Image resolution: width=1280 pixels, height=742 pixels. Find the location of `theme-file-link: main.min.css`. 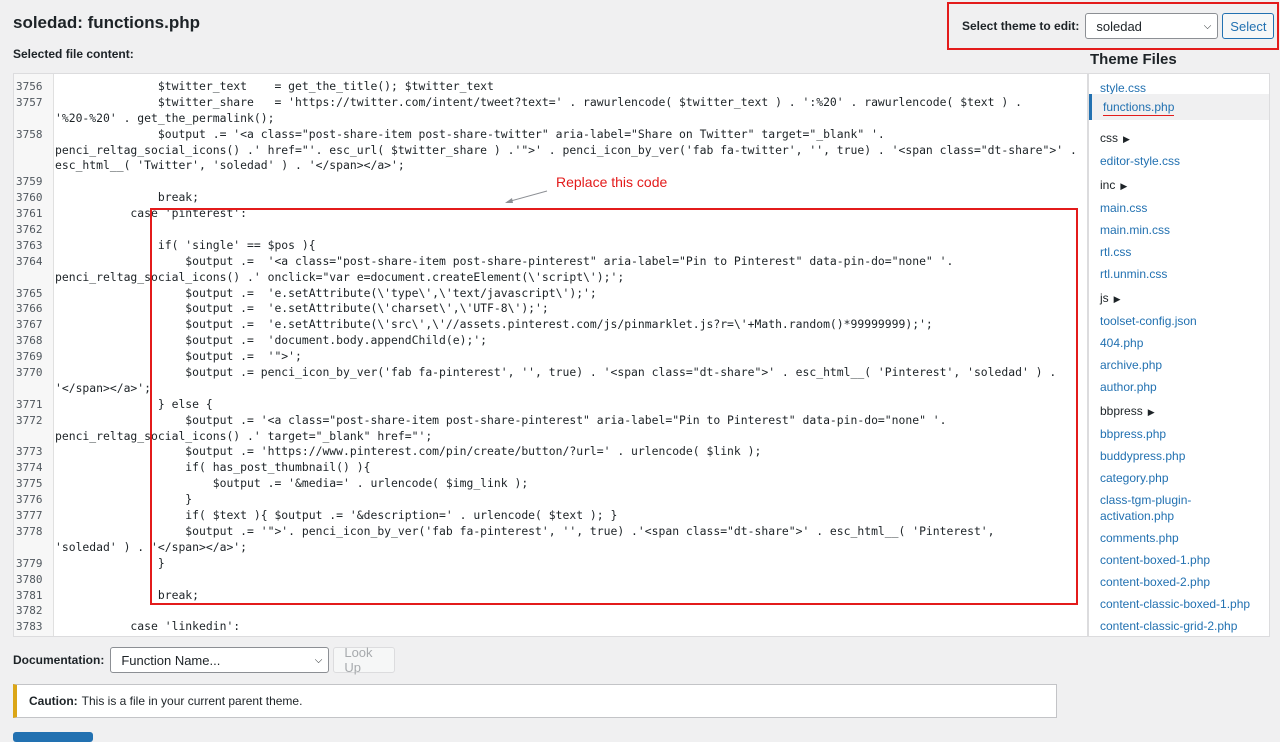

theme-file-link: main.min.css is located at coordinates (1135, 230).